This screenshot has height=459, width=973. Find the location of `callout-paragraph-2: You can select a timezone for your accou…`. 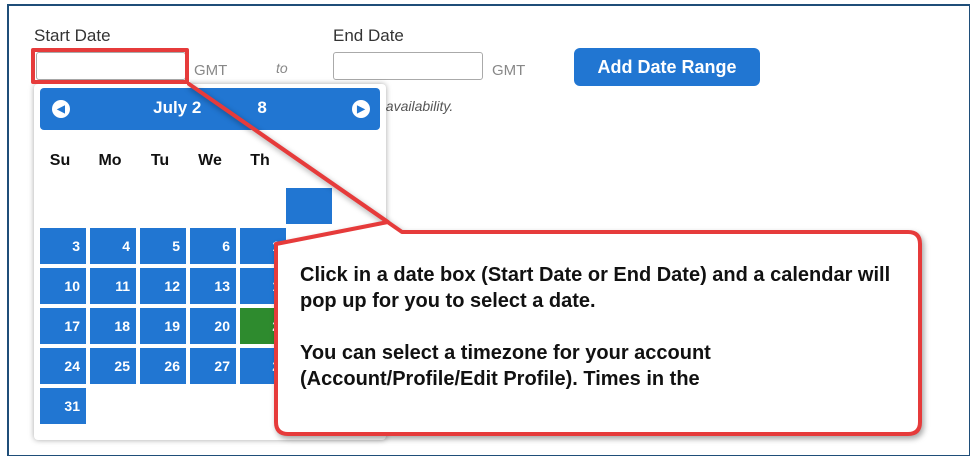

callout-paragraph-2: You can select a timezone for your accou… is located at coordinates (505, 366).